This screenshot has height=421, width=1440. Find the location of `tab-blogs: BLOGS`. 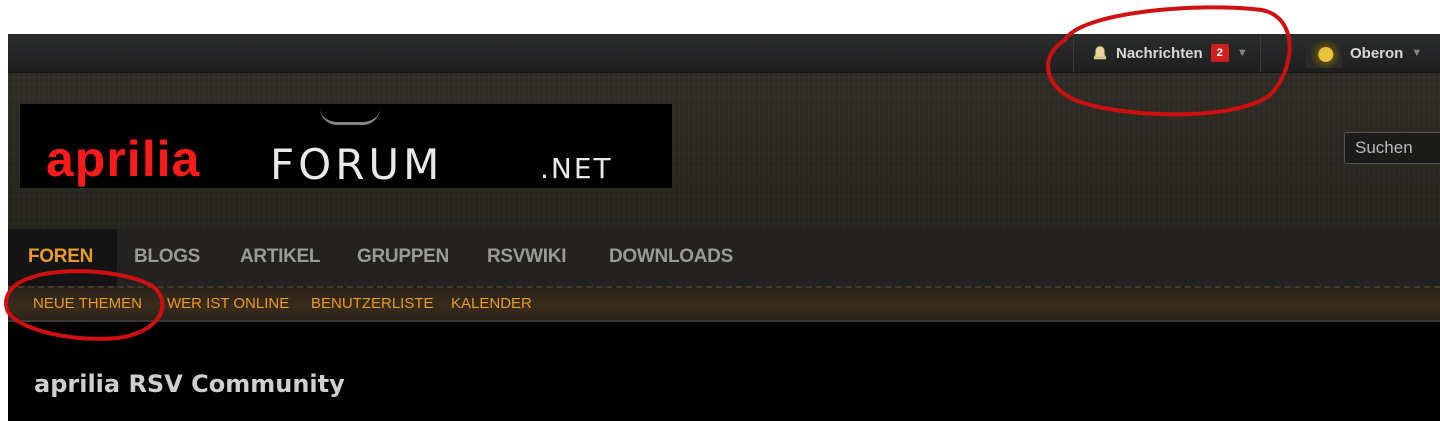

tab-blogs: BLOGS is located at coordinates (167, 257).